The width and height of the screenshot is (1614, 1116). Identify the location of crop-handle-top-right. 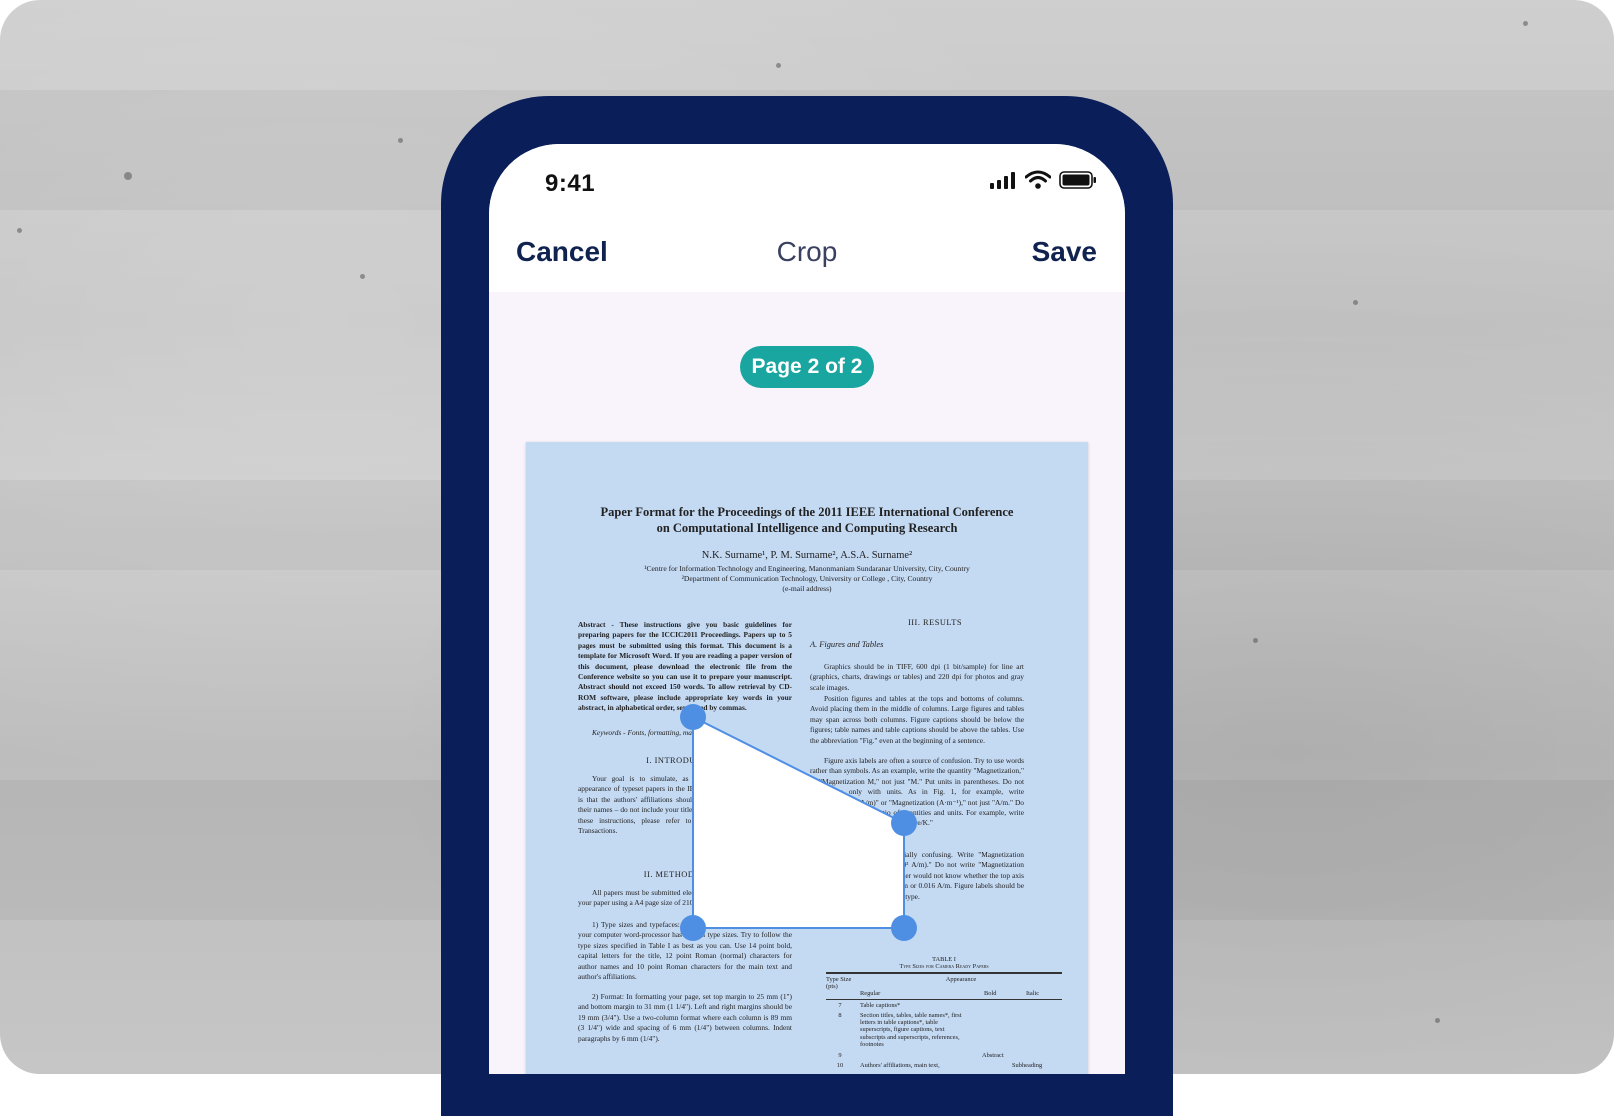
(904, 823).